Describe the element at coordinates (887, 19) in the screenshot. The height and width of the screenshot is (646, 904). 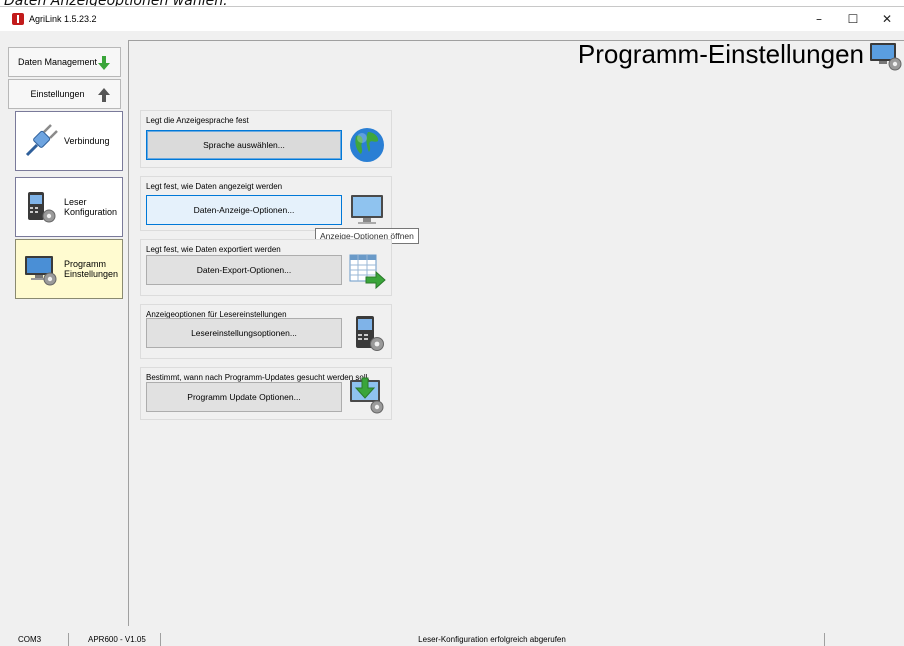
I see `close-button: ✕` at that location.